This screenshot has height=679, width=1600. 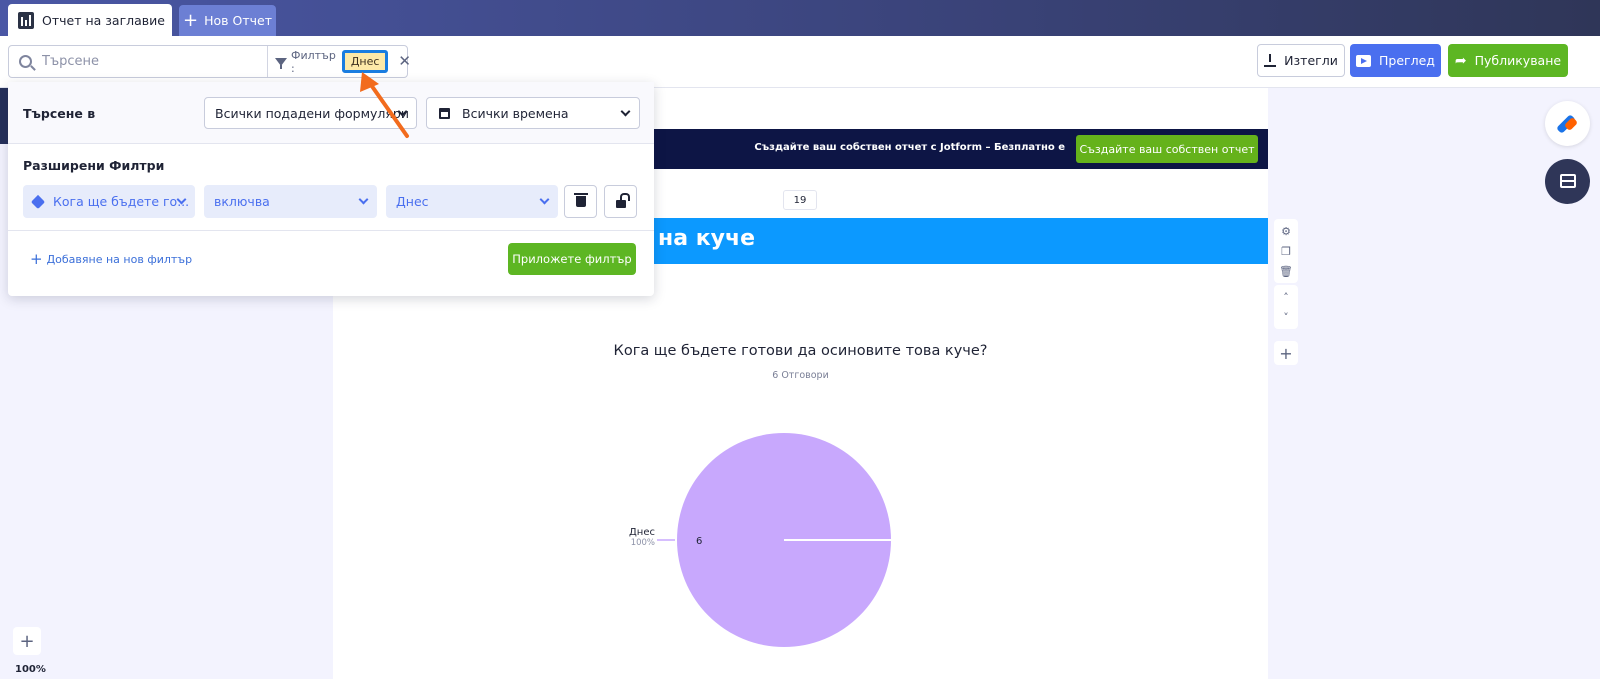 I want to click on tab-report-title: Отчет на заглавие •••, so click(x=98, y=20).